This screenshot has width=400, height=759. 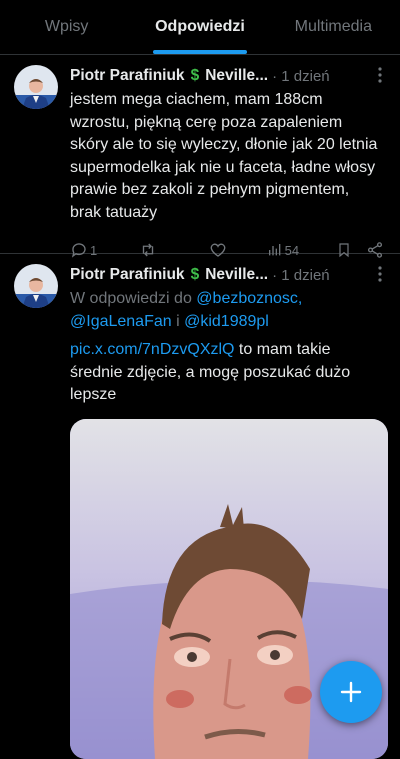 I want to click on tab-odpowiedzi: Odpowiedzi, so click(x=199, y=27).